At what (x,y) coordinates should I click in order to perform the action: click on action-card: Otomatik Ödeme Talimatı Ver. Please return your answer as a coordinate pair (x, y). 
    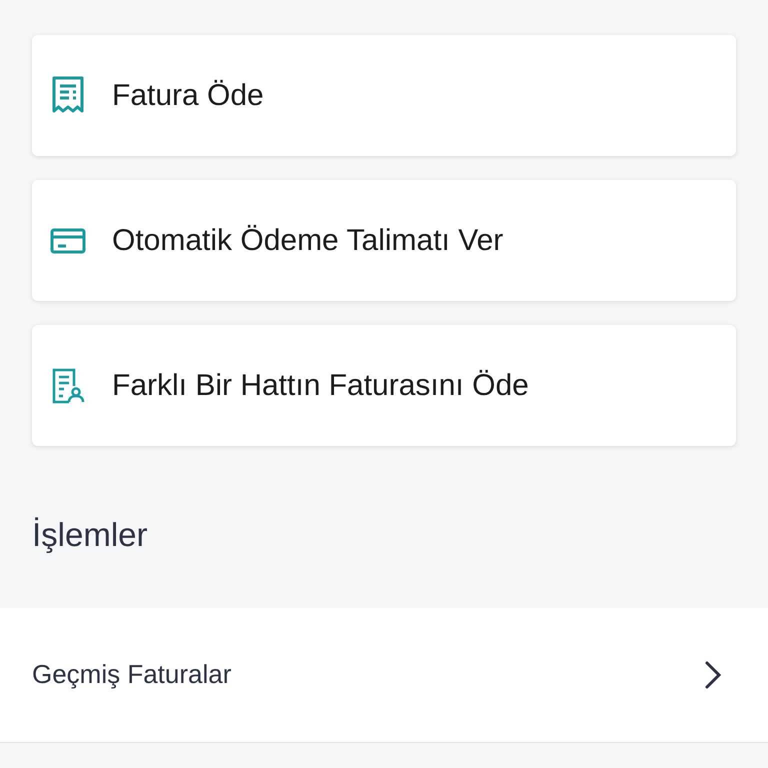
    Looking at the image, I should click on (384, 240).